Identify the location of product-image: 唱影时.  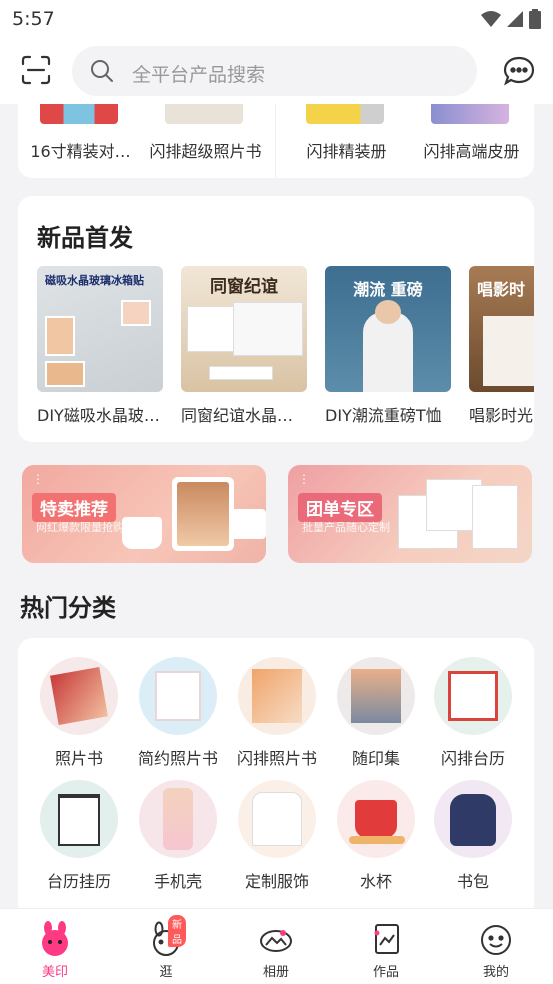
(501, 329).